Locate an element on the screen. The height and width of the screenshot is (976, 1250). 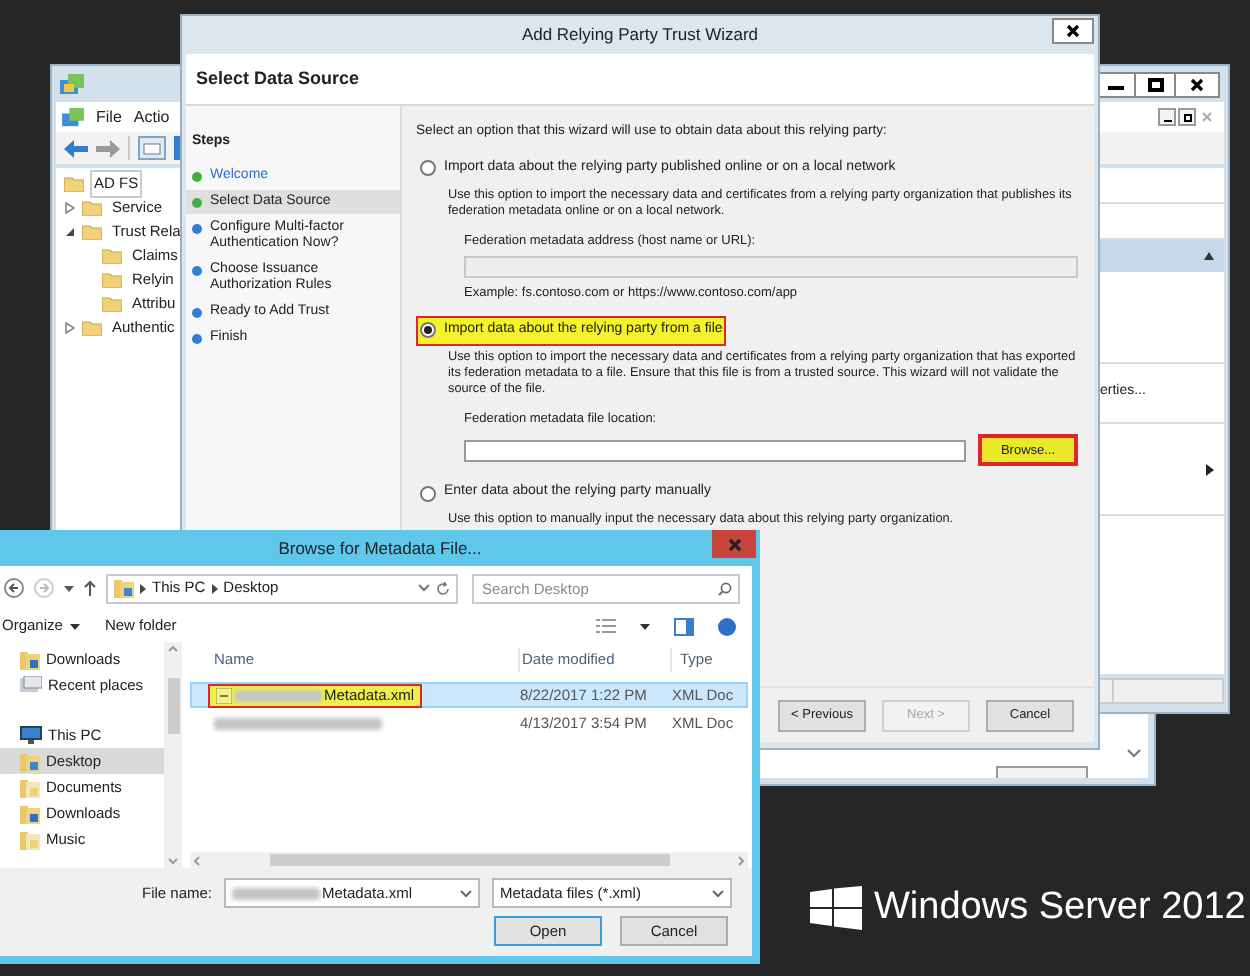
close-button is located at coordinates (734, 544).